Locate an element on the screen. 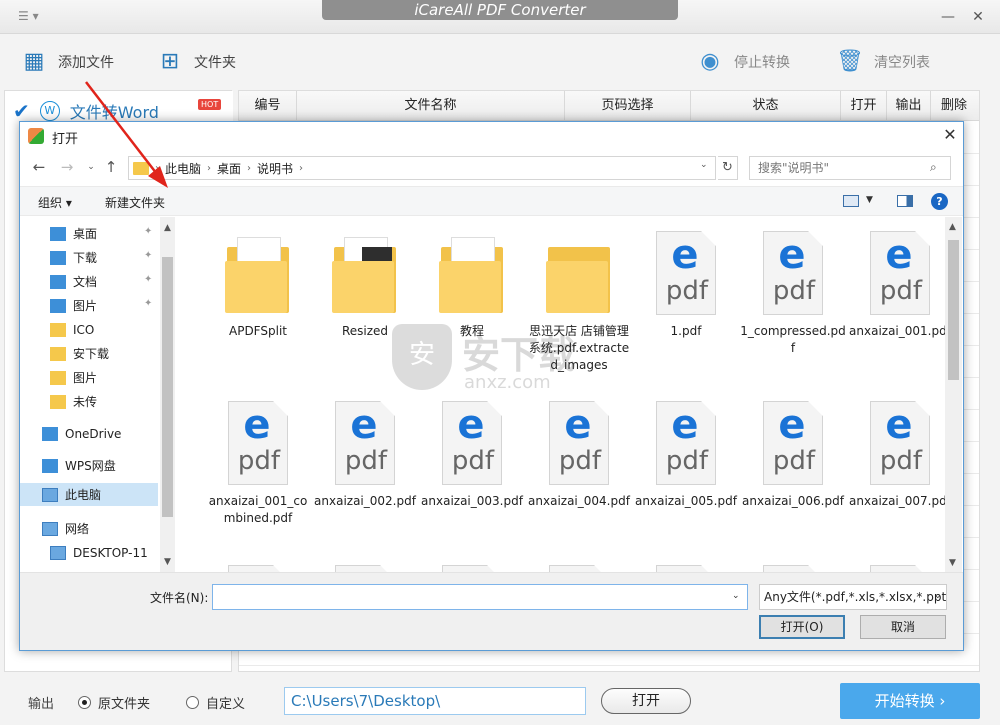 The width and height of the screenshot is (1000, 725). file-item: e pdf anxaizai_007.pdf is located at coordinates (896, 467).